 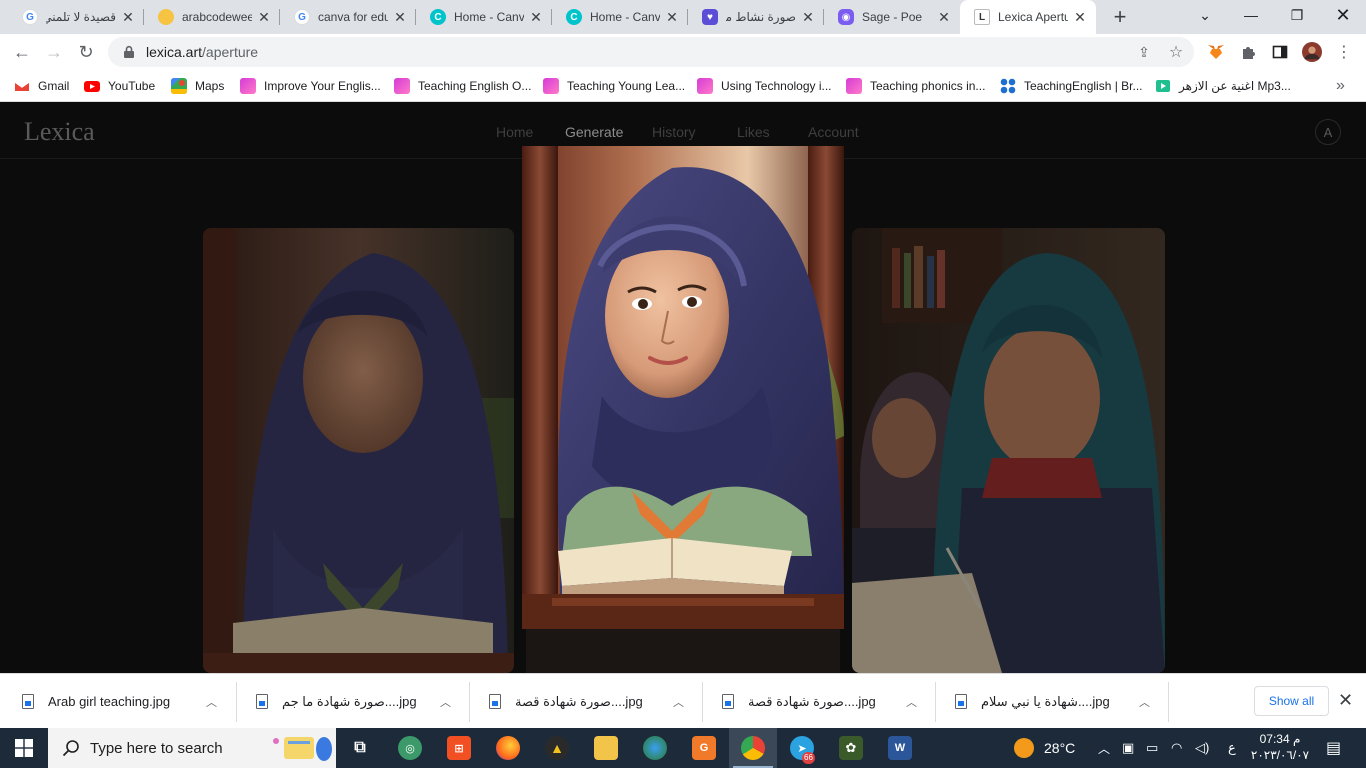 What do you see at coordinates (495, 701) in the screenshot?
I see `image-file-icon` at bounding box center [495, 701].